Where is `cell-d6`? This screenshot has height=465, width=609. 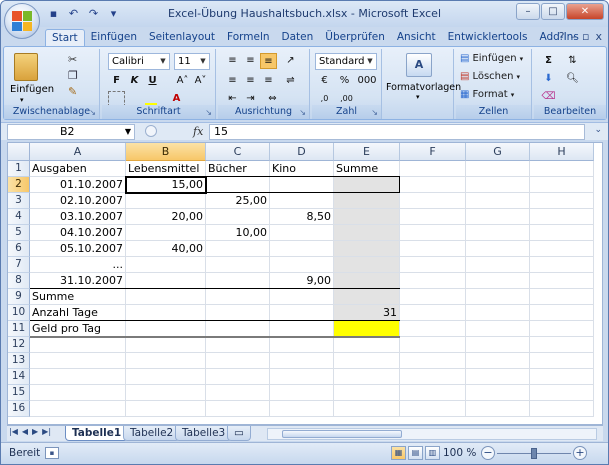 cell-d6 is located at coordinates (302, 249).